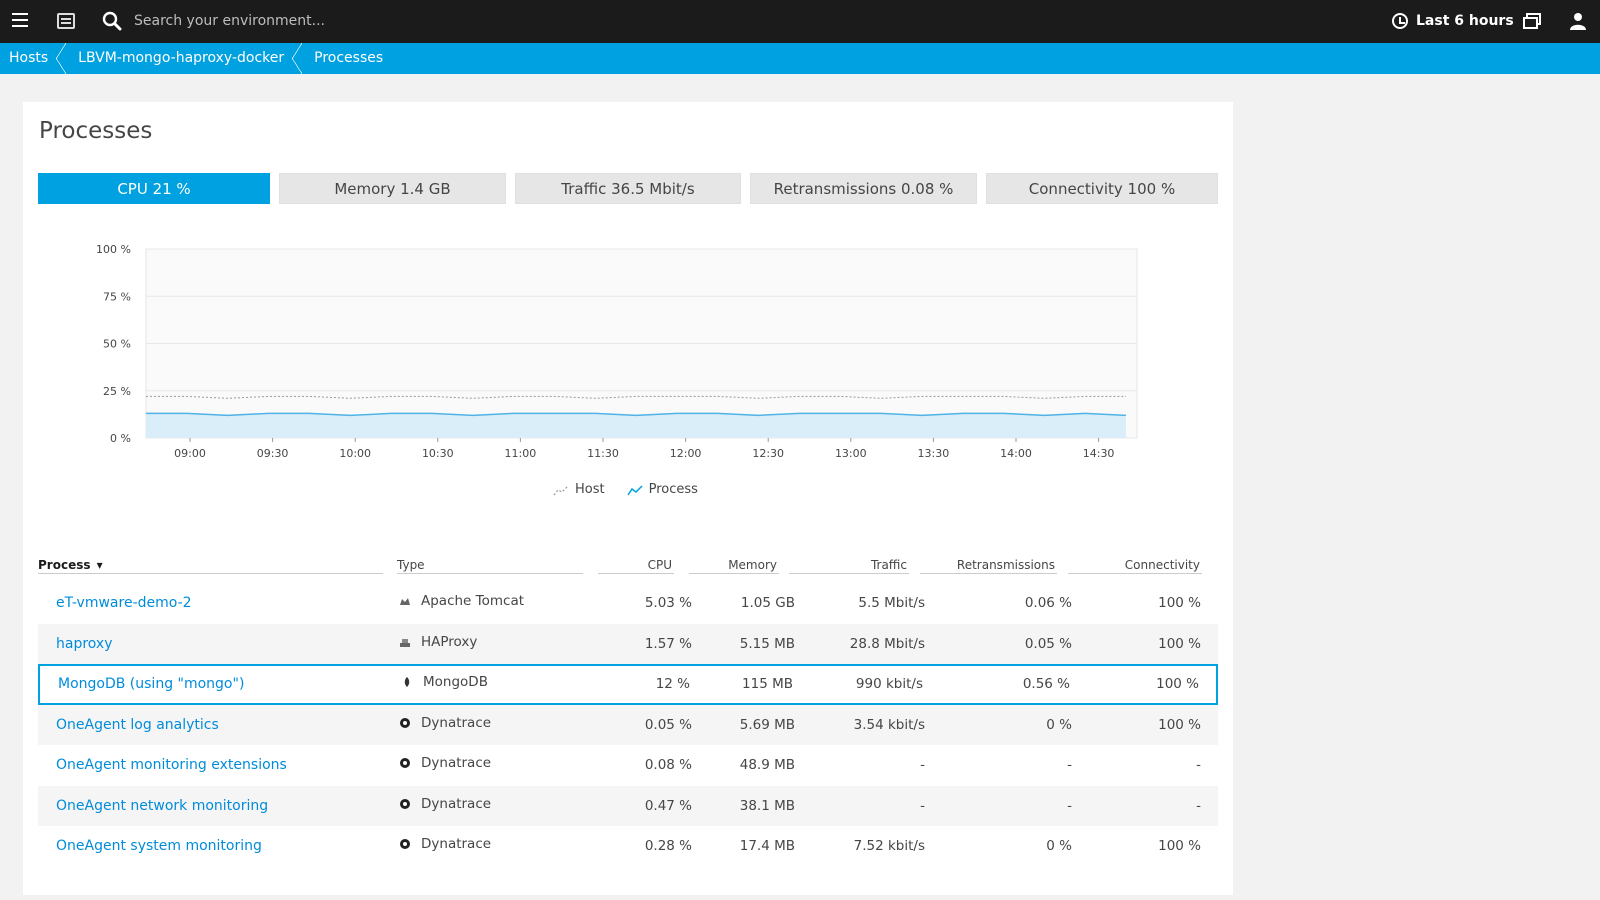  What do you see at coordinates (889, 846) in the screenshot?
I see `traffic-value: 7.52 kbit/s` at bounding box center [889, 846].